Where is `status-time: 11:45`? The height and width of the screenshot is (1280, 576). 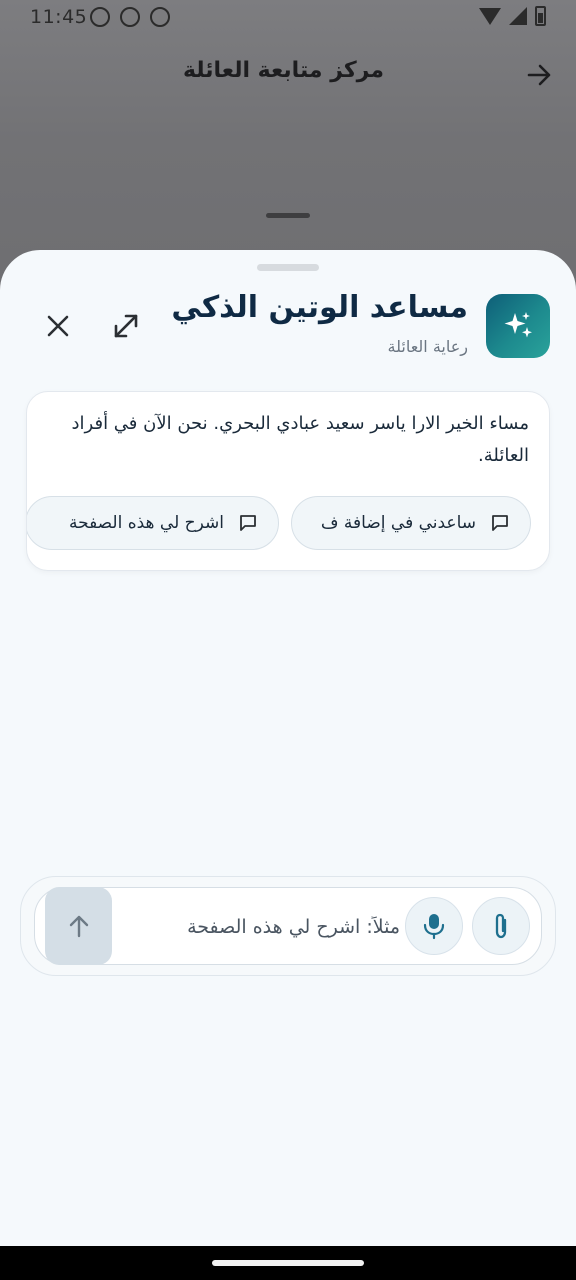
status-time: 11:45 is located at coordinates (59, 17).